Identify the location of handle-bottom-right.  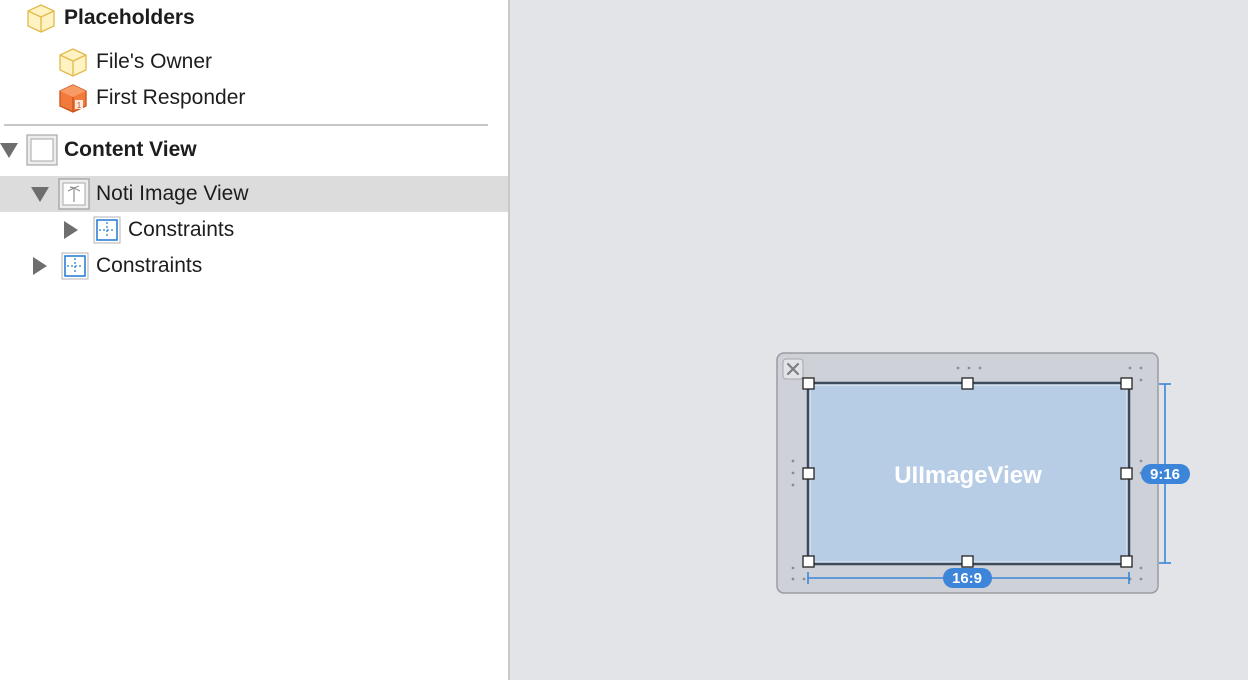
(1126, 561).